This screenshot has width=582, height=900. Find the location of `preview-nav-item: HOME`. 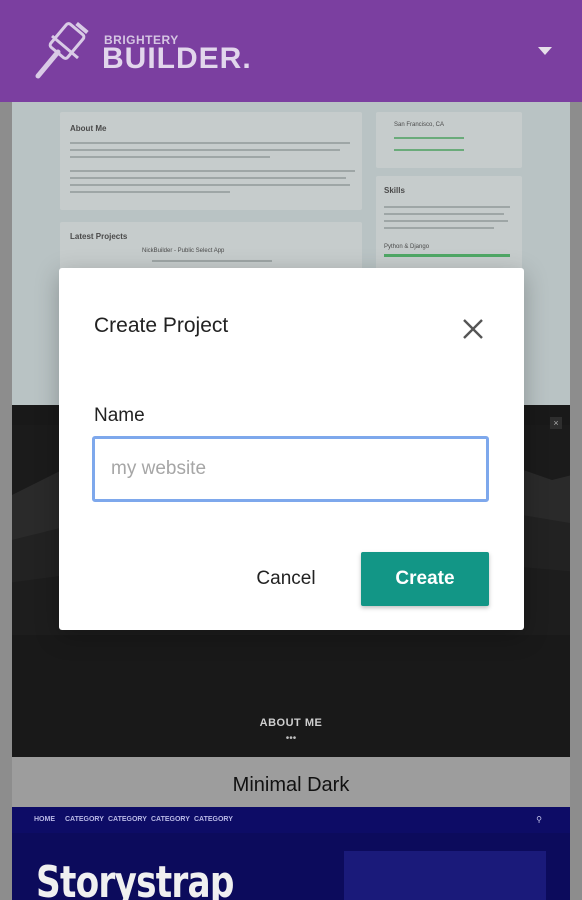

preview-nav-item: HOME is located at coordinates (44, 819).